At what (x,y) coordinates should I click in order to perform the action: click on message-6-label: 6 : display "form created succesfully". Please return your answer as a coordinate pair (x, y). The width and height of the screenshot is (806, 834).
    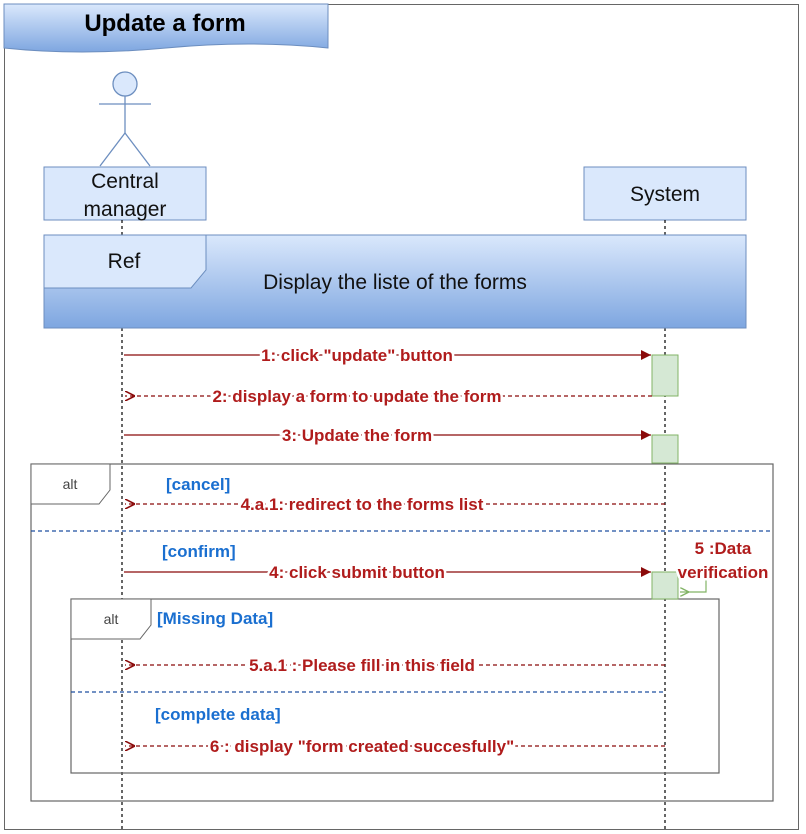
    Looking at the image, I should click on (362, 746).